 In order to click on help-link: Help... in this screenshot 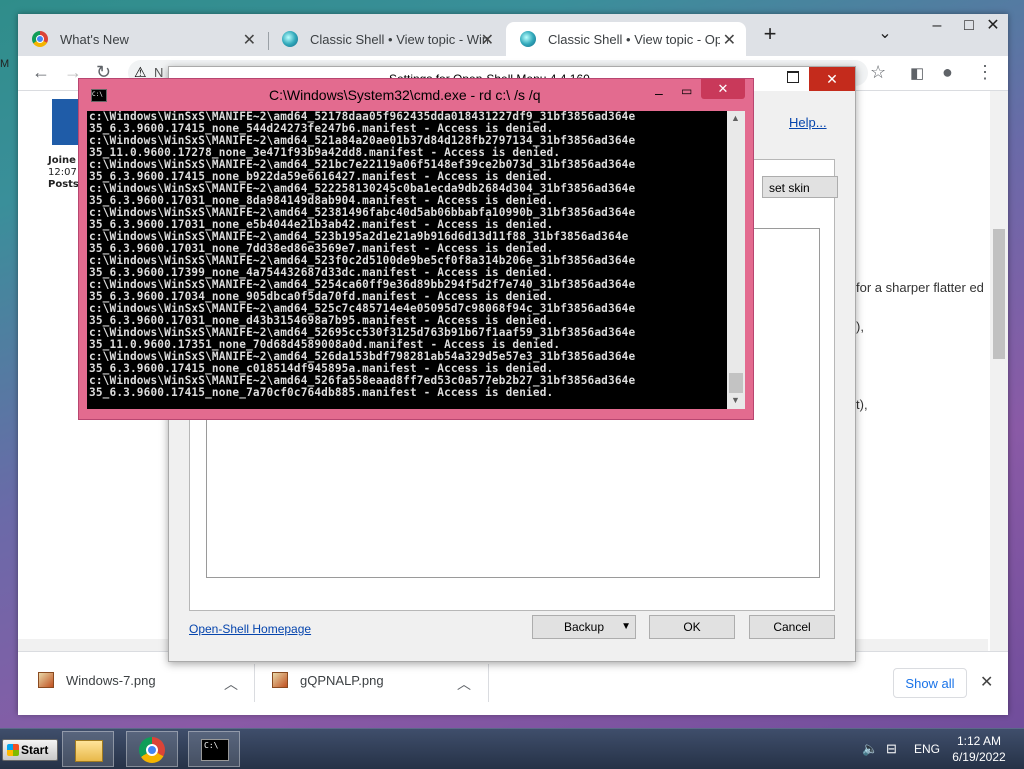, I will do `click(808, 122)`.